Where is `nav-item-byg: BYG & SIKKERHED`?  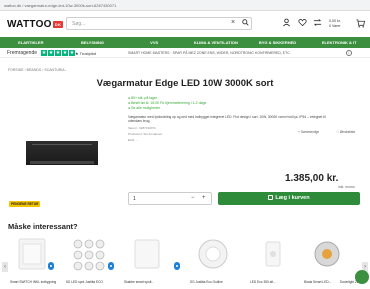 nav-item-byg: BYG & SIKKERHED is located at coordinates (278, 42).